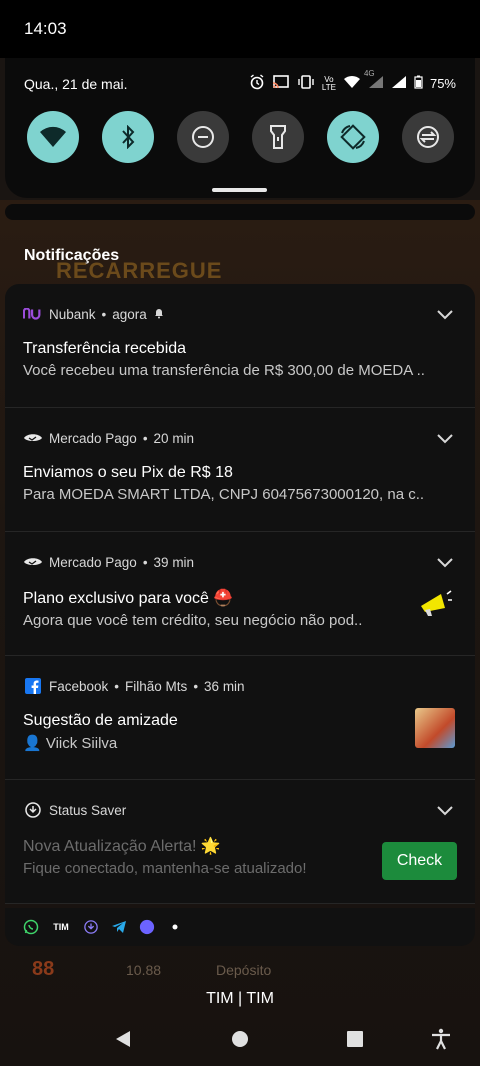 The height and width of the screenshot is (1066, 480). I want to click on notification-time: 39 min, so click(174, 562).